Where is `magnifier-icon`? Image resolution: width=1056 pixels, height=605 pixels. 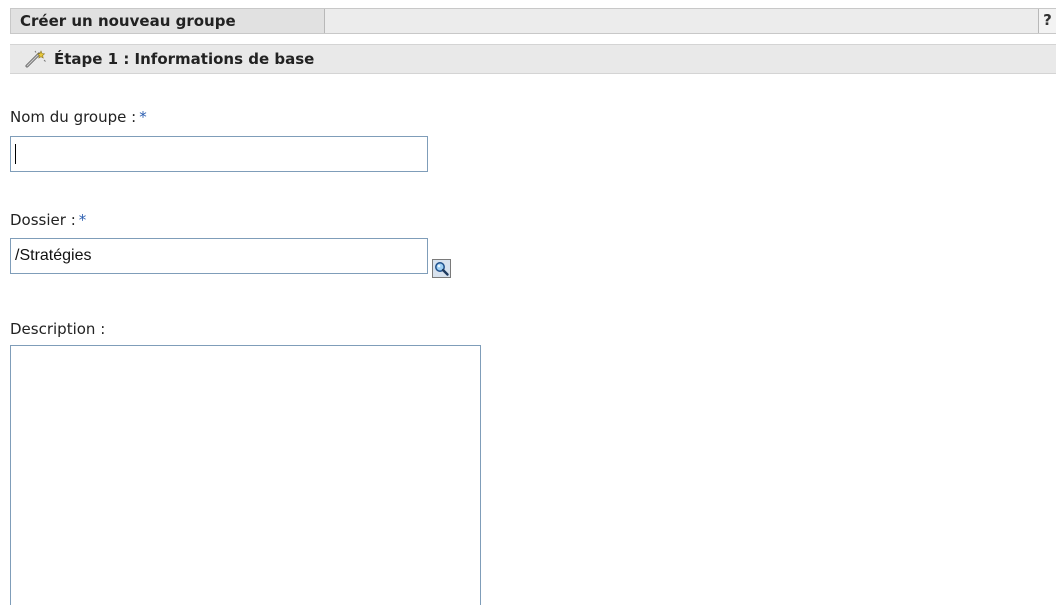
magnifier-icon is located at coordinates (441, 268).